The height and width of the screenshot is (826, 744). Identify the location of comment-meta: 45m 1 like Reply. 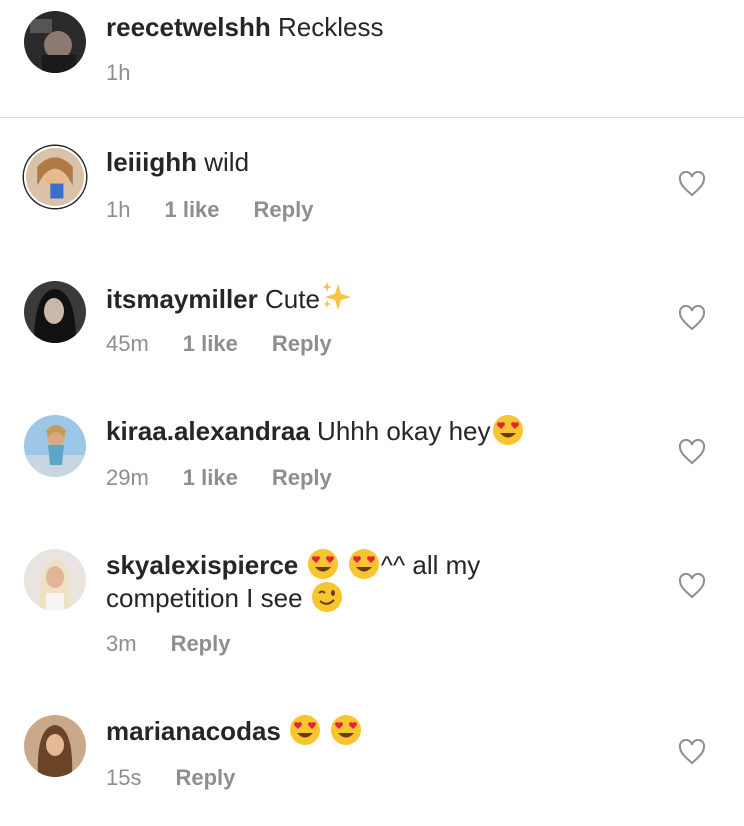
(219, 344).